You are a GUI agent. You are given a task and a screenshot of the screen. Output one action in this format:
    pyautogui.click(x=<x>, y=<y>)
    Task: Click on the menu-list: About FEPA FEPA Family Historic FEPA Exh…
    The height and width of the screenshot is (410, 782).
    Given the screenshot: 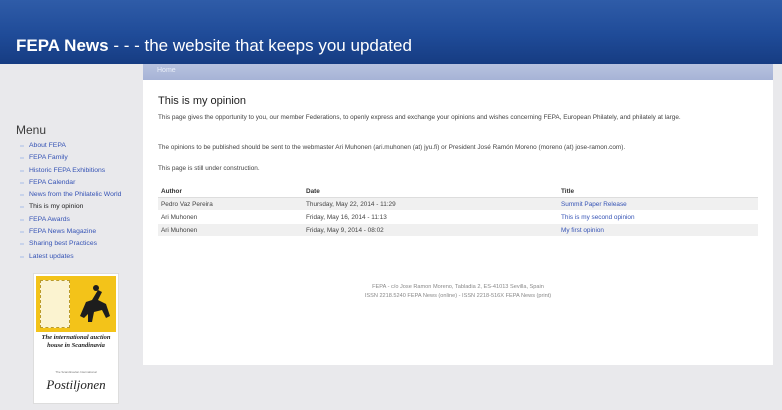 What is the action you would take?
    pyautogui.click(x=75, y=203)
    